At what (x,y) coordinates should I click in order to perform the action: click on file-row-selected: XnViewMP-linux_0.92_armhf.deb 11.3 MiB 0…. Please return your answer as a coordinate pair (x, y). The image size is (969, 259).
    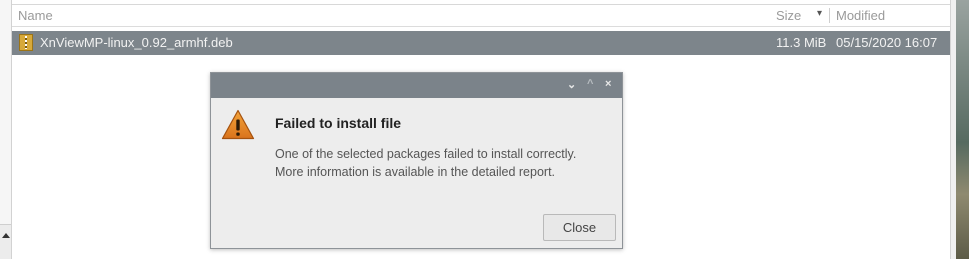
    Looking at the image, I should click on (481, 43).